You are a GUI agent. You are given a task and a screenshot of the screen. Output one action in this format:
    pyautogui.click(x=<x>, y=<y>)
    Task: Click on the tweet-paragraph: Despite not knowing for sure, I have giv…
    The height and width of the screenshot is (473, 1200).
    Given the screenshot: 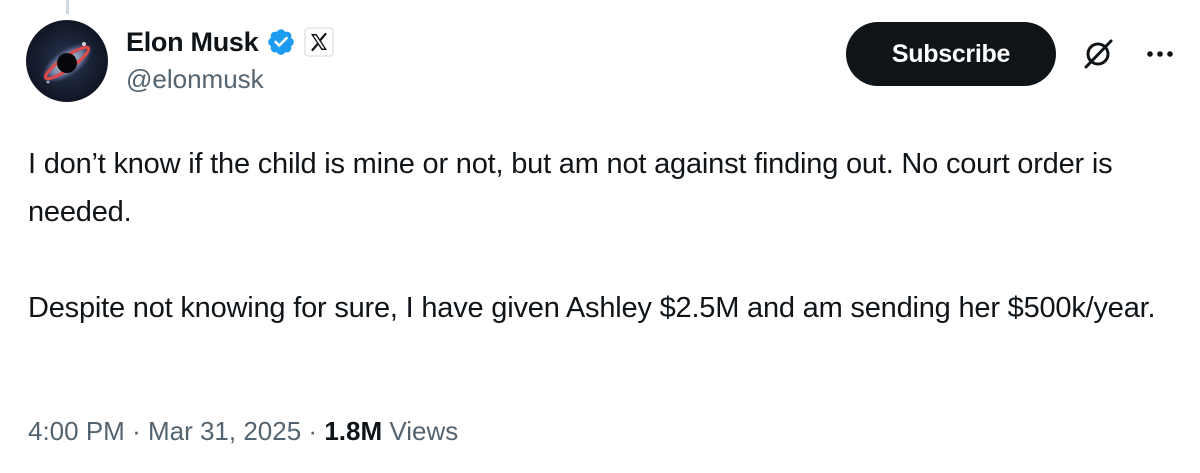 What is the action you would take?
    pyautogui.click(x=592, y=308)
    